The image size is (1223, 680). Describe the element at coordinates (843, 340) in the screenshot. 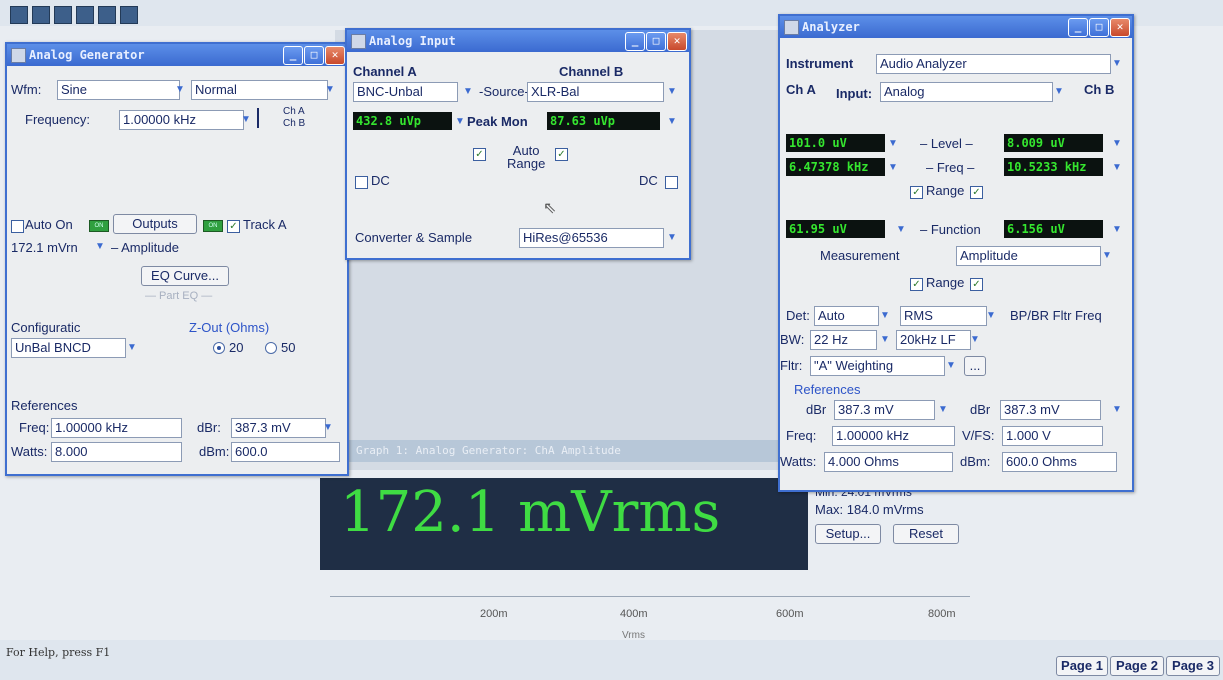

I see `bw-low-select: 22 Hz` at that location.